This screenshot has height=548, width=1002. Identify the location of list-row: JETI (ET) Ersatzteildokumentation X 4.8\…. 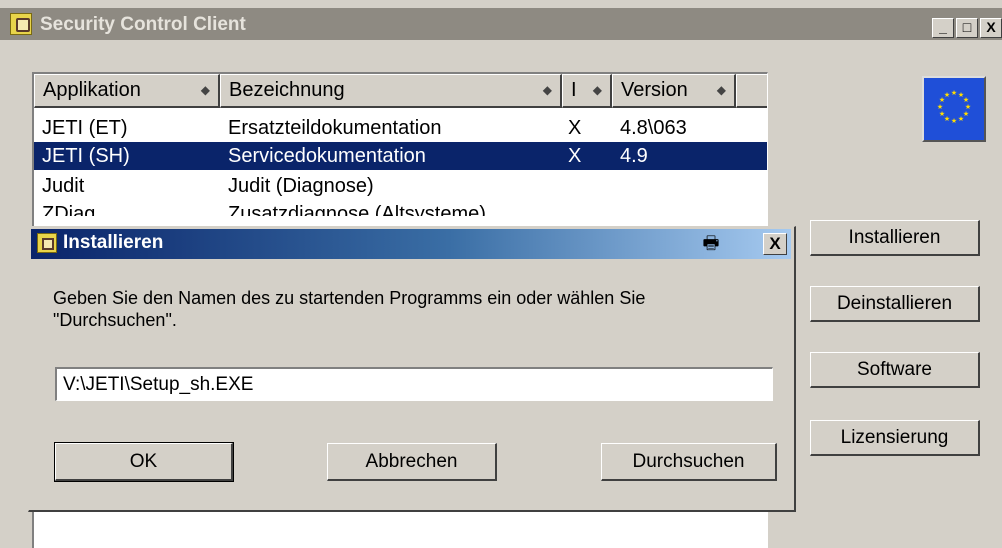
(400, 128).